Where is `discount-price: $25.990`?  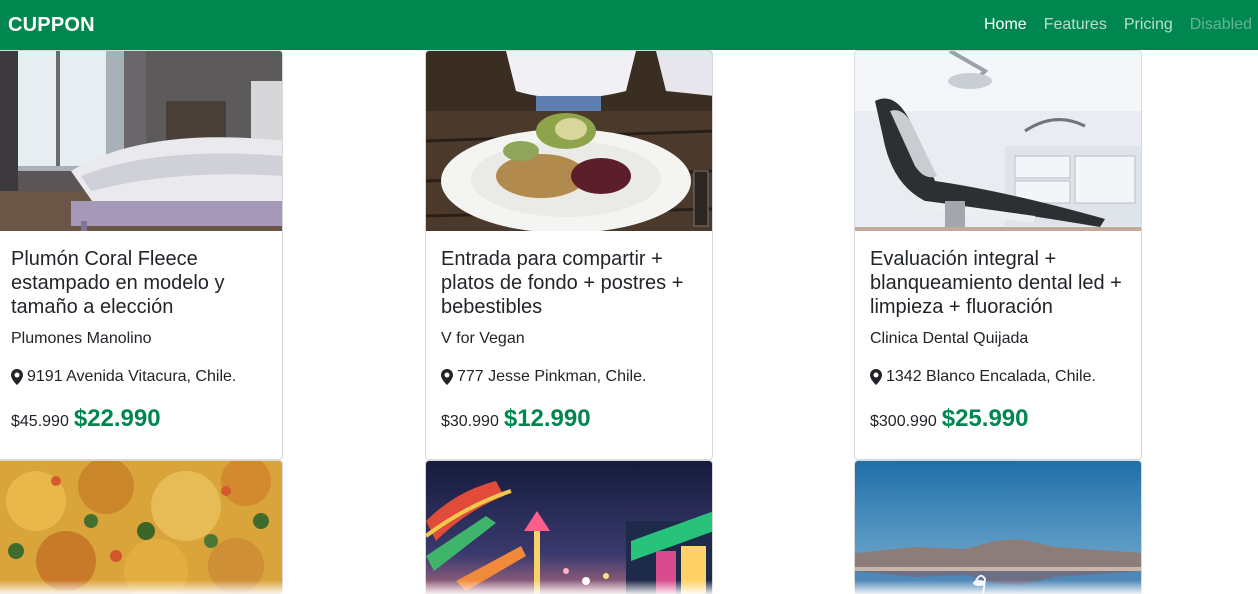 discount-price: $25.990 is located at coordinates (985, 418).